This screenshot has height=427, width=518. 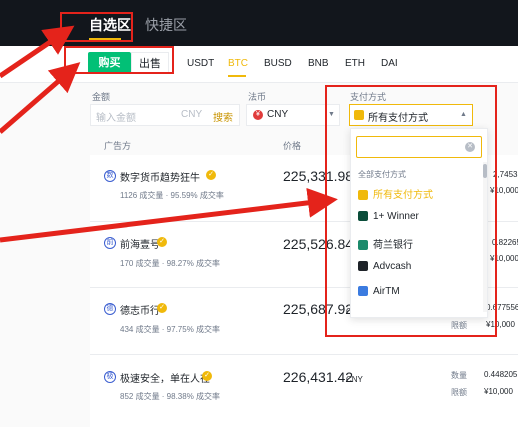 I want to click on arrow-to-payment, so click(x=169, y=215).